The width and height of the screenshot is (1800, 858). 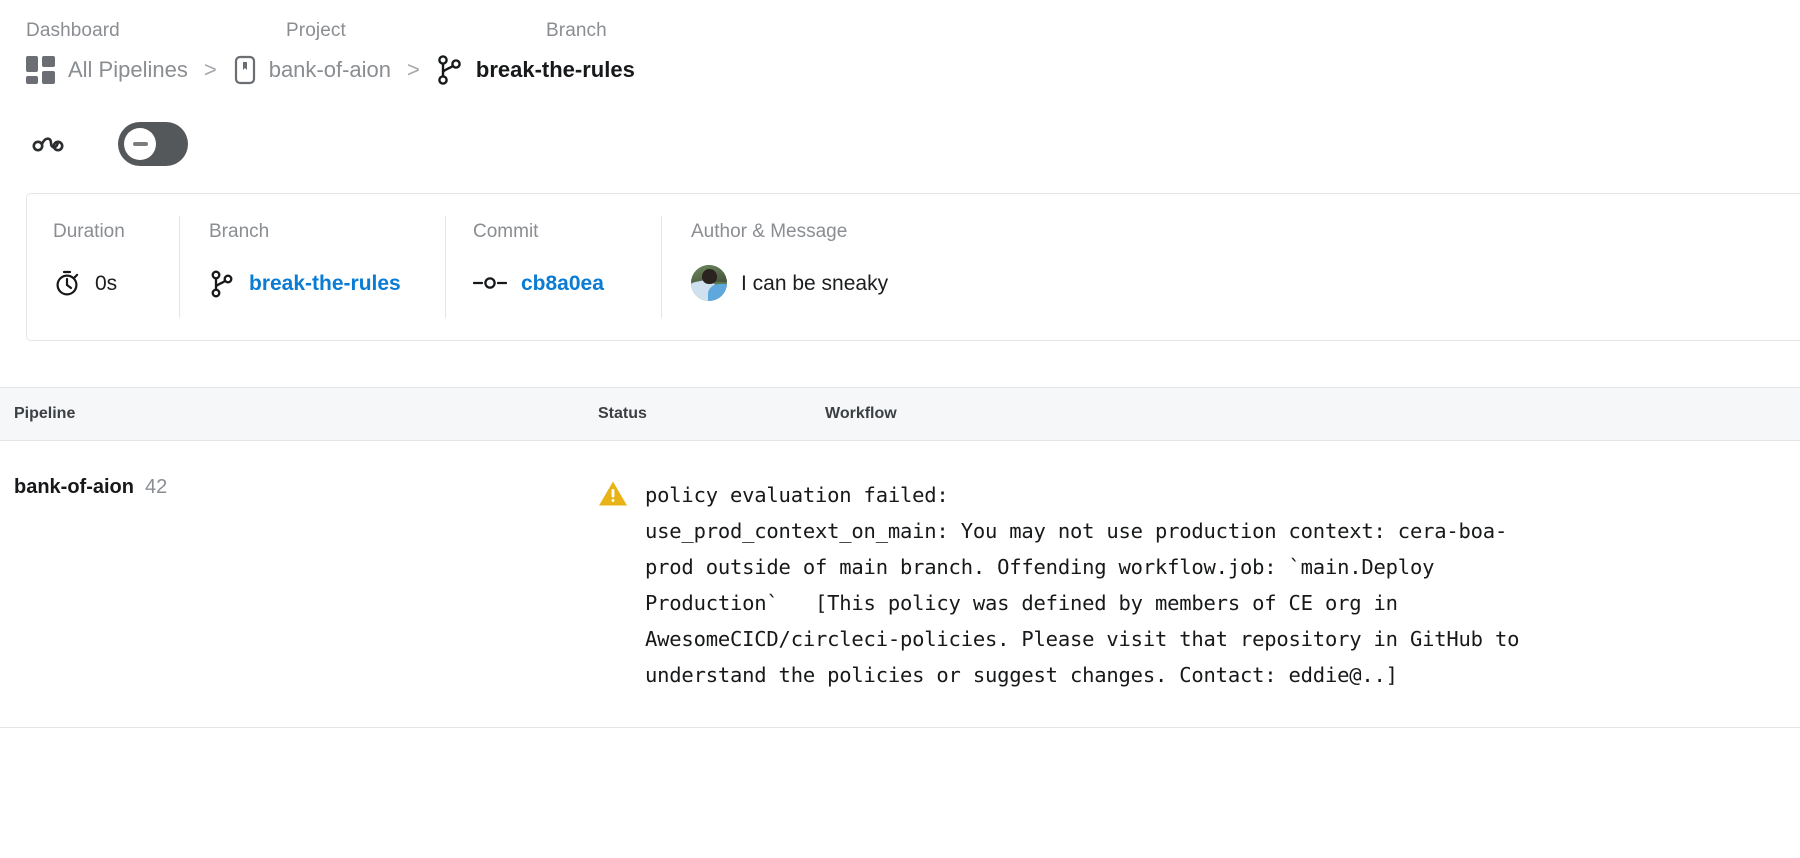 What do you see at coordinates (562, 283) in the screenshot?
I see `commit-link: cb8a0ea` at bounding box center [562, 283].